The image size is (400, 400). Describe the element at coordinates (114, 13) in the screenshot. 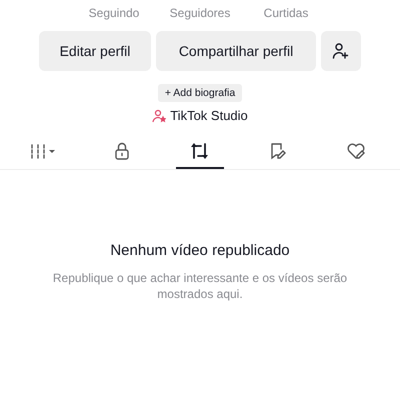

I see `stat-label: Seguindo` at that location.